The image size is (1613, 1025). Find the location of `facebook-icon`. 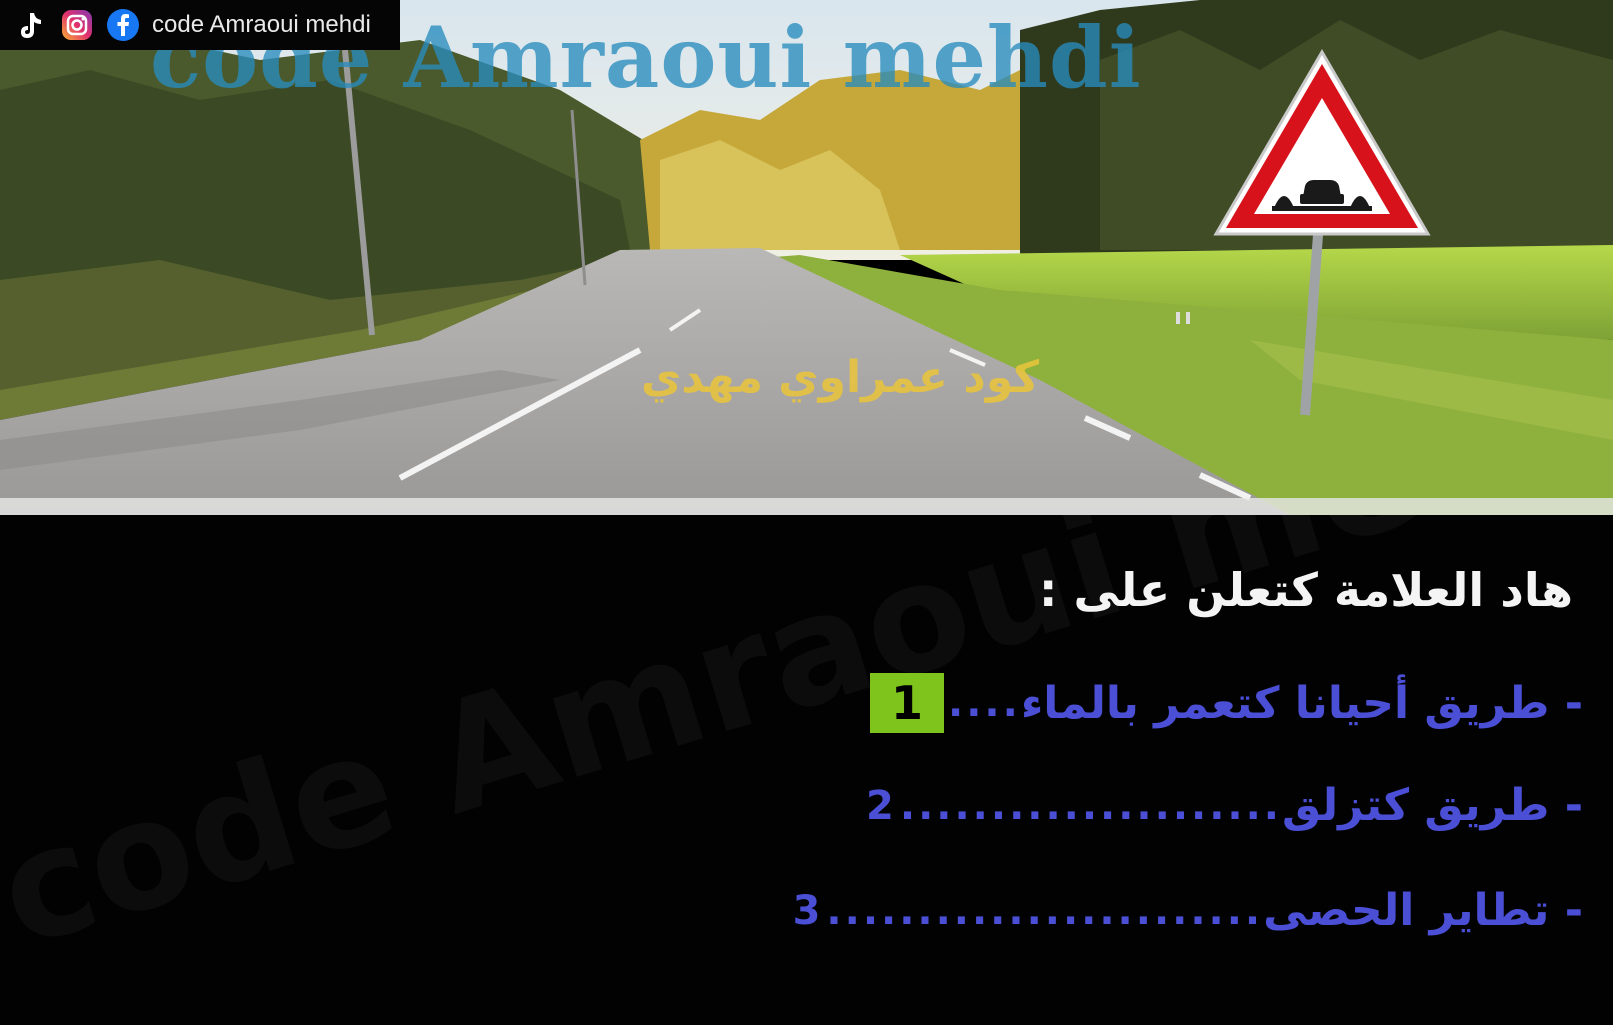

facebook-icon is located at coordinates (123, 25).